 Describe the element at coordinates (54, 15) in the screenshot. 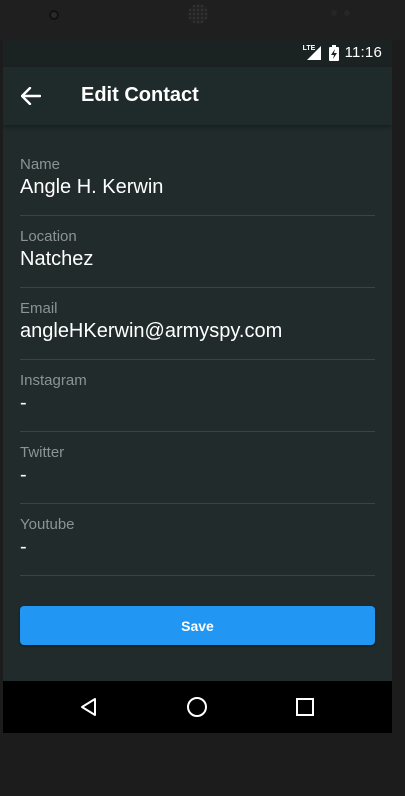

I see `front-camera` at that location.